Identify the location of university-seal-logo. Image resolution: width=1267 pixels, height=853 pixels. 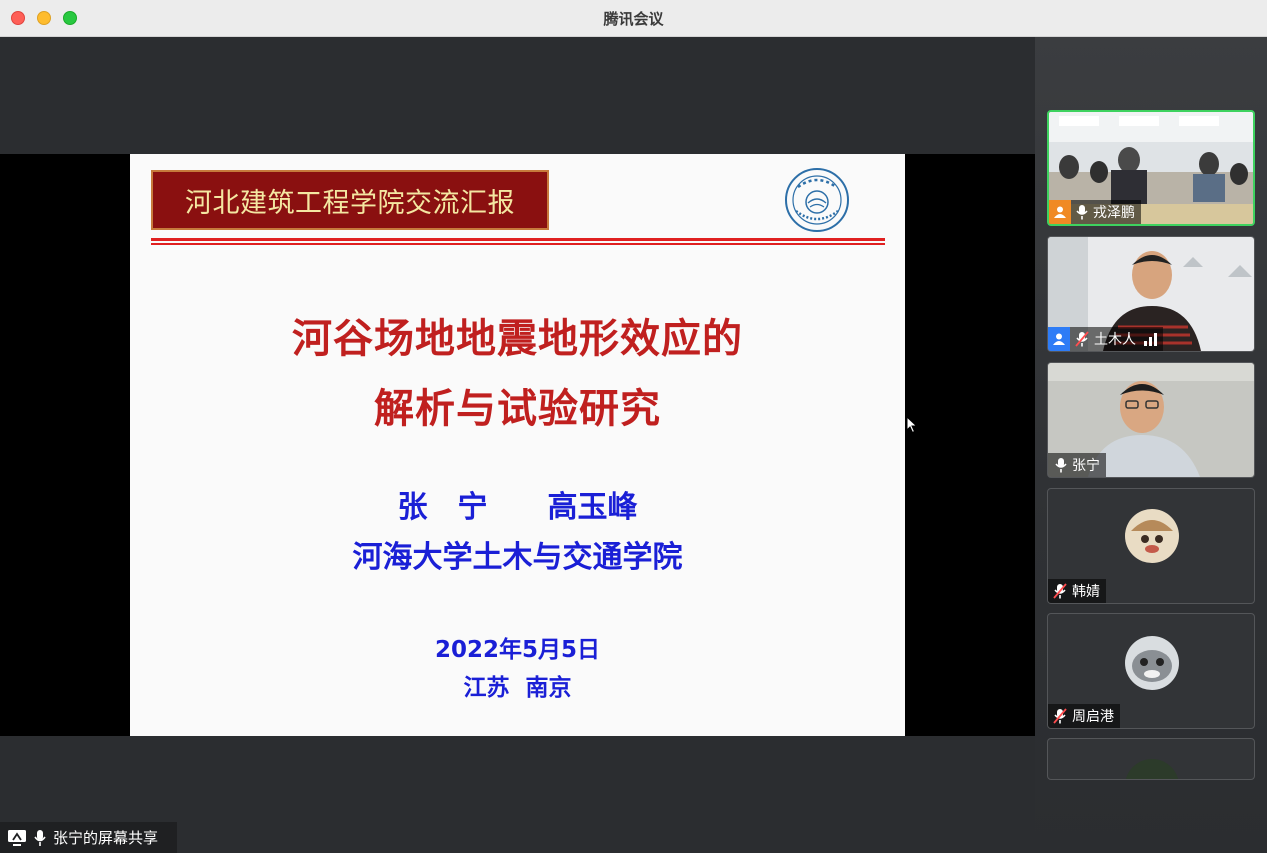
(817, 200).